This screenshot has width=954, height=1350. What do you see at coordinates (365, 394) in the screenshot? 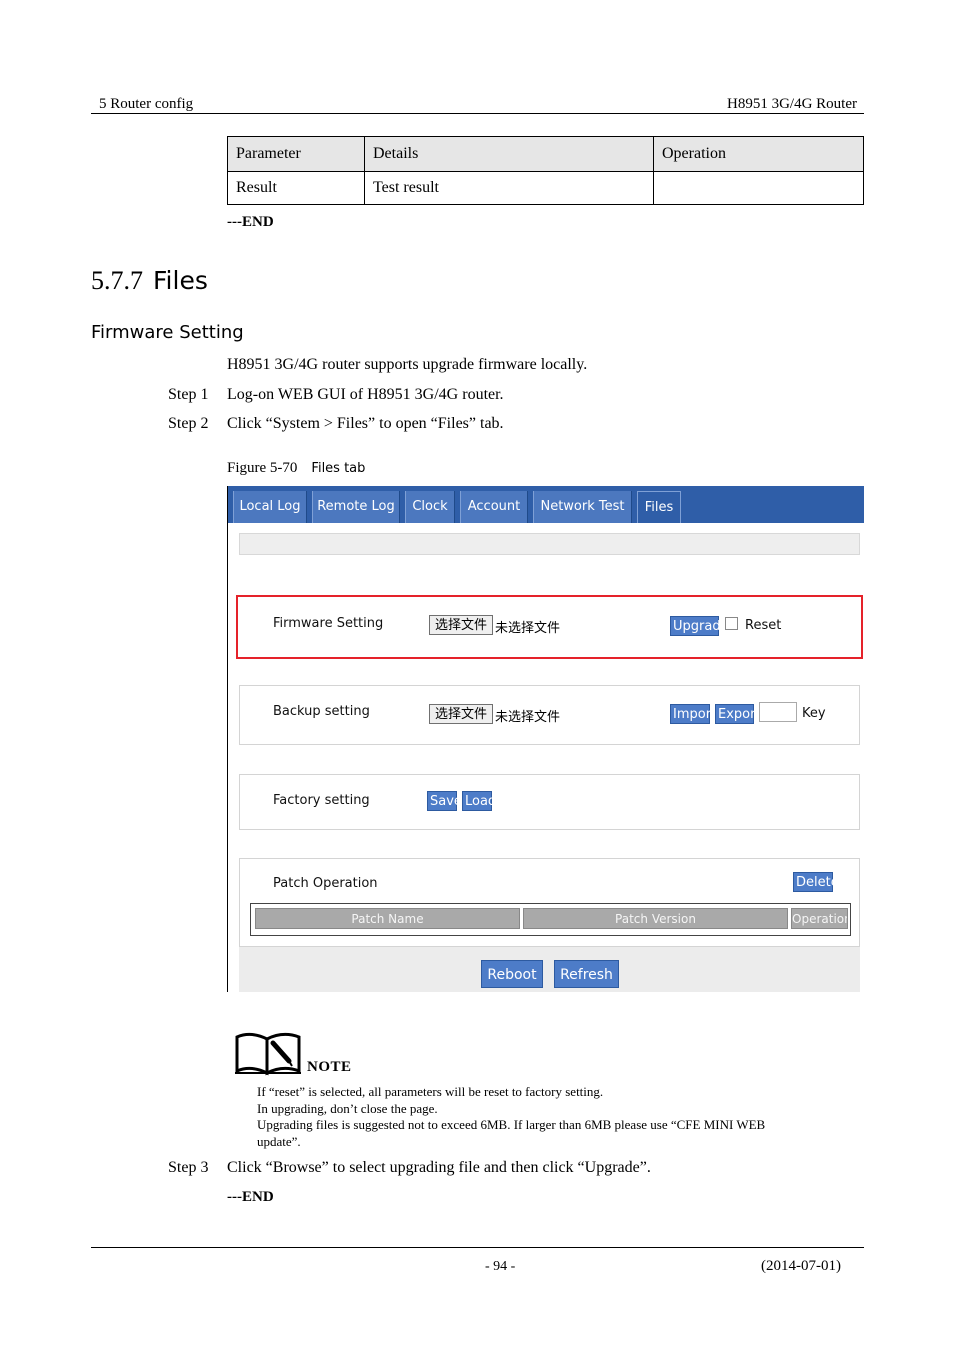
I see `step-text: Log-on WEB GUI of H8951 3G/4G router.` at bounding box center [365, 394].